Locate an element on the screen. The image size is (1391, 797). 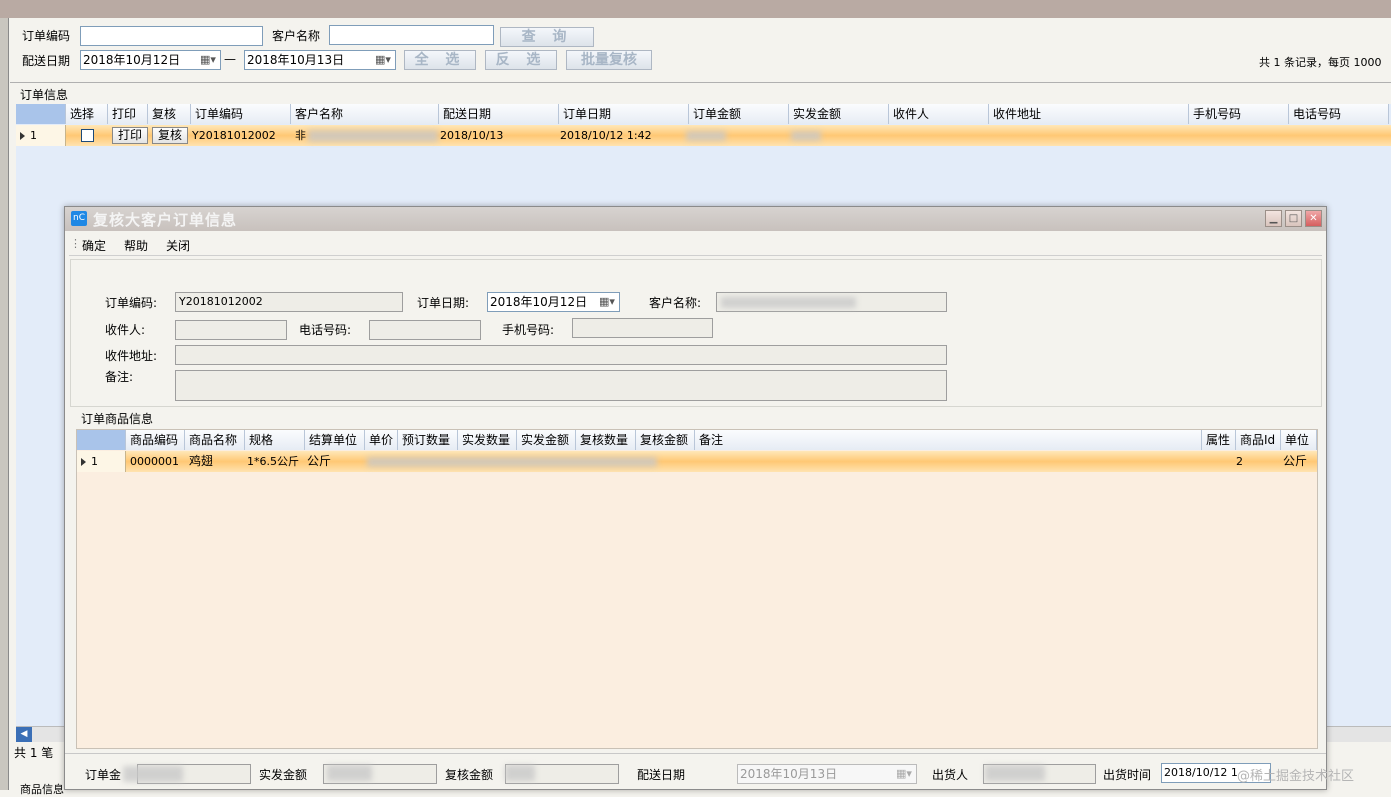
phone-label: 电话号码: is located at coordinates (325, 330).